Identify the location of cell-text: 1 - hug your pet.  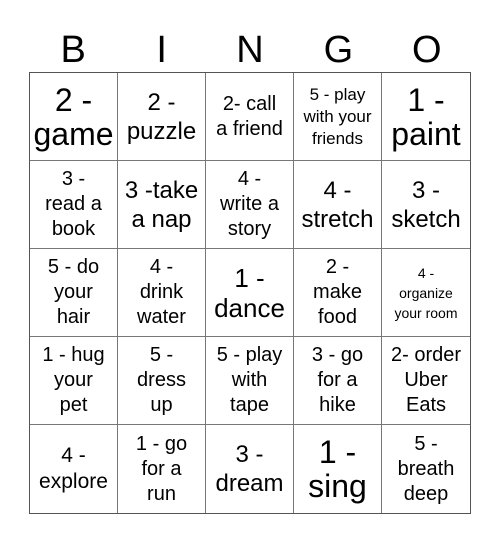
(73, 380).